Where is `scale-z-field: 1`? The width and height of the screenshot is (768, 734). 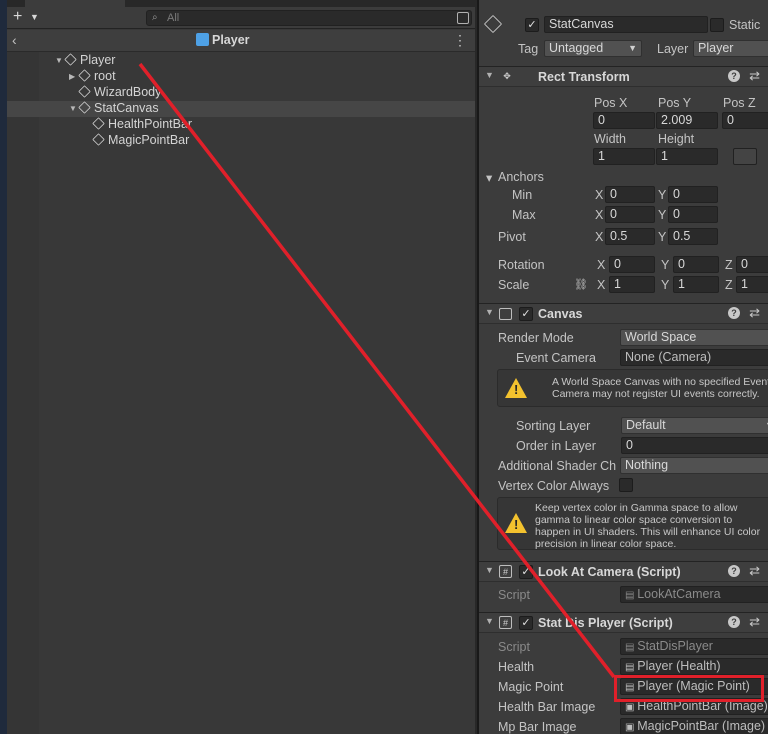
scale-z-field: 1 is located at coordinates (752, 284).